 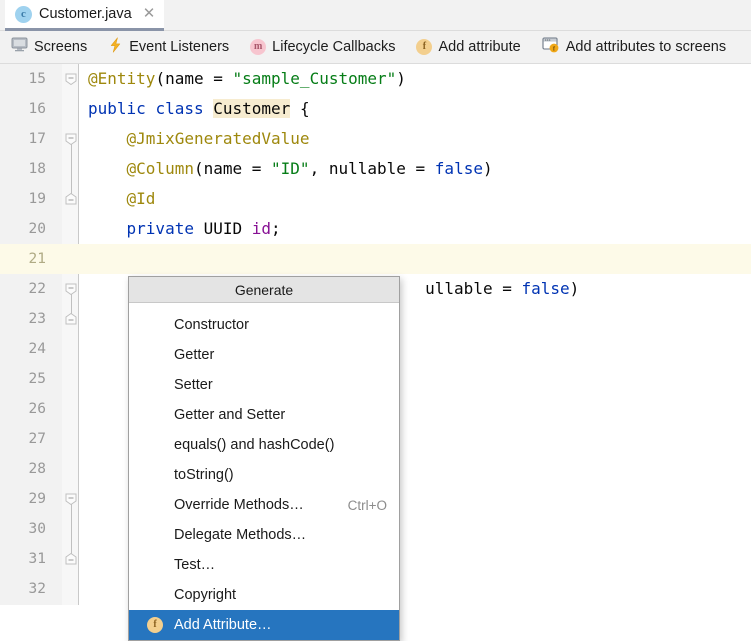 I want to click on code-token: private, so click(x=160, y=228).